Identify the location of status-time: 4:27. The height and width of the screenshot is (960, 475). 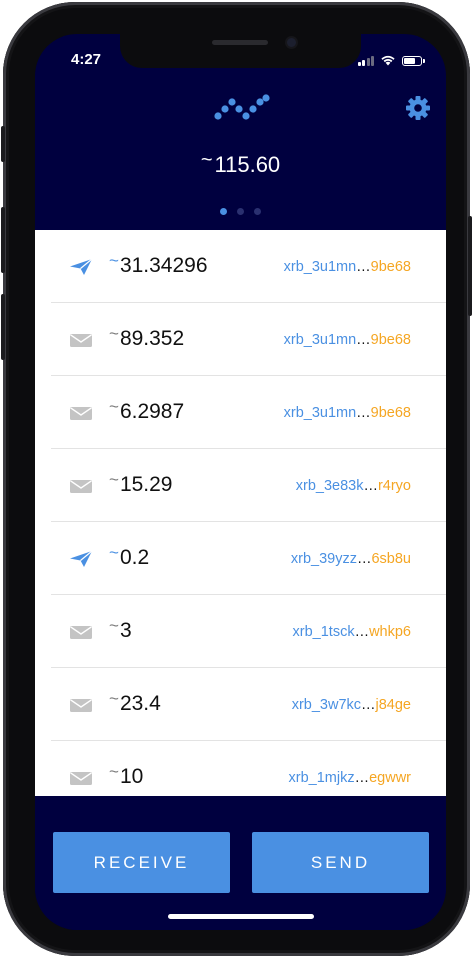
(86, 59).